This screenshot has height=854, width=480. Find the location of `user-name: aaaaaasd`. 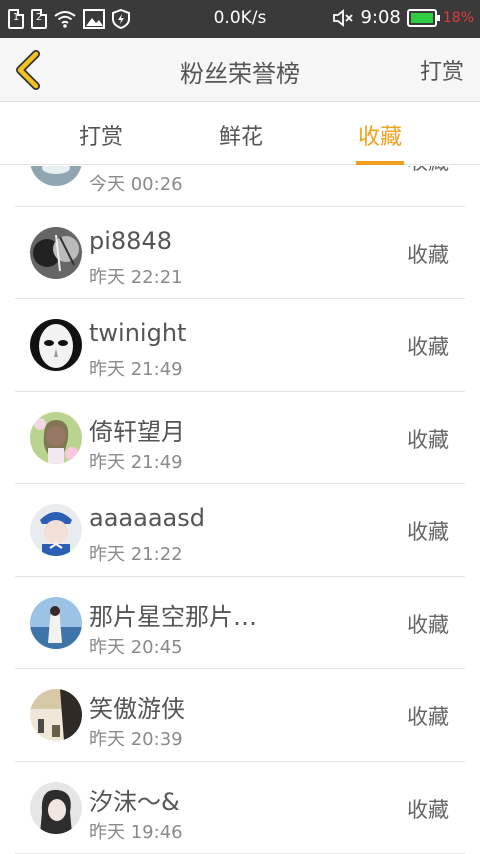

user-name: aaaaaasd is located at coordinates (147, 518).